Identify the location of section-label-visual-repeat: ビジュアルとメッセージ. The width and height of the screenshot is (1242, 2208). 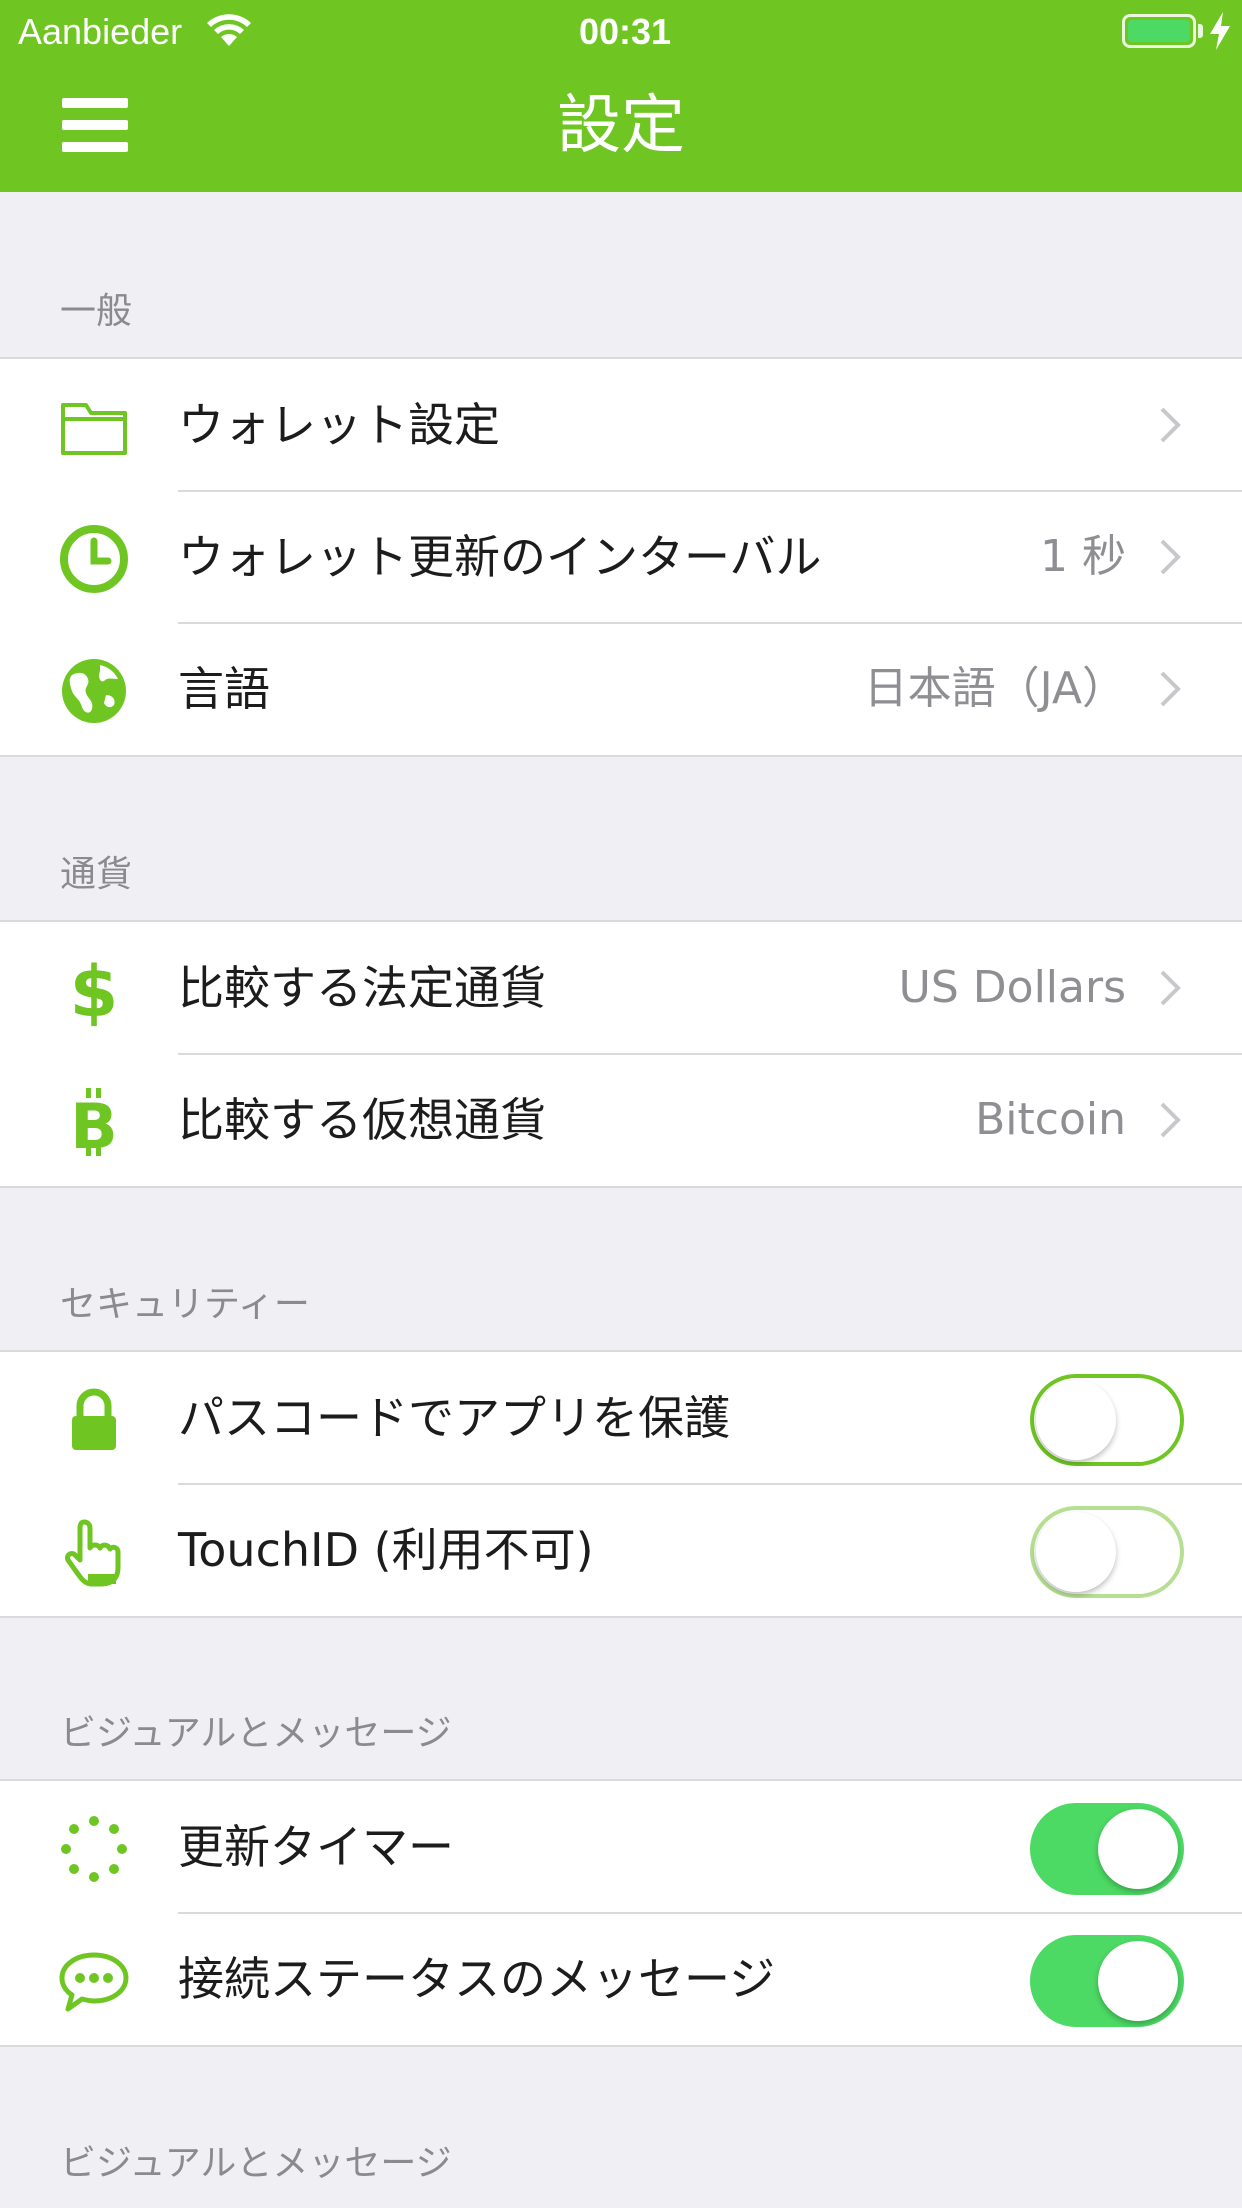
(256, 2163).